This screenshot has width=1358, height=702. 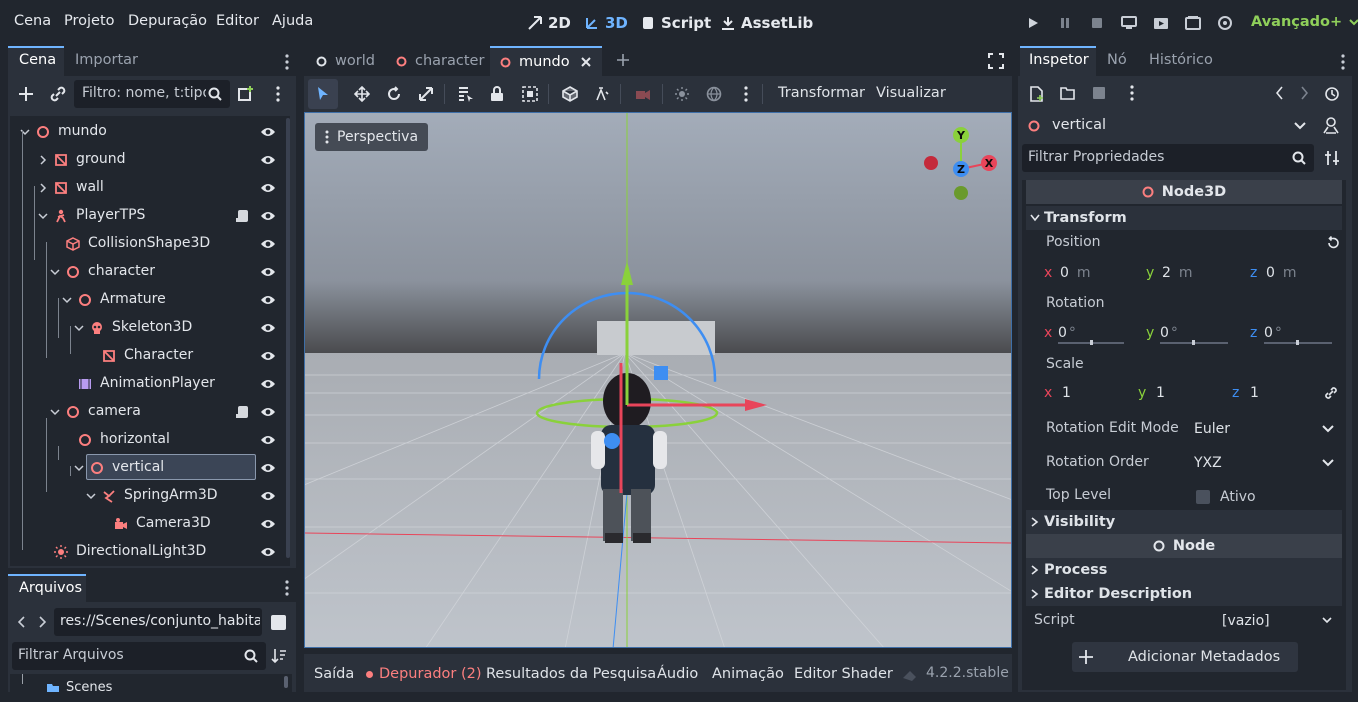 What do you see at coordinates (286, 682) in the screenshot?
I see `files-scrollbar` at bounding box center [286, 682].